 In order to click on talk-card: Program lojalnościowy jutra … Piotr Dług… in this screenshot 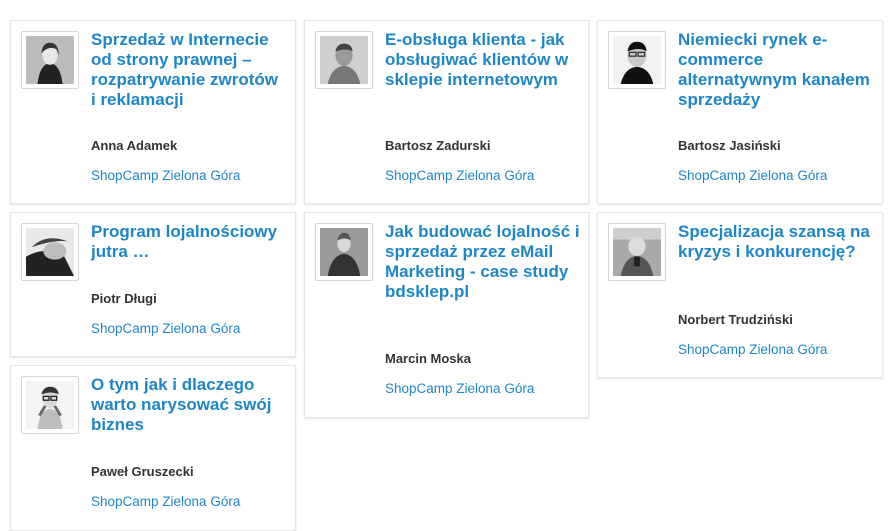, I will do `click(153, 284)`.